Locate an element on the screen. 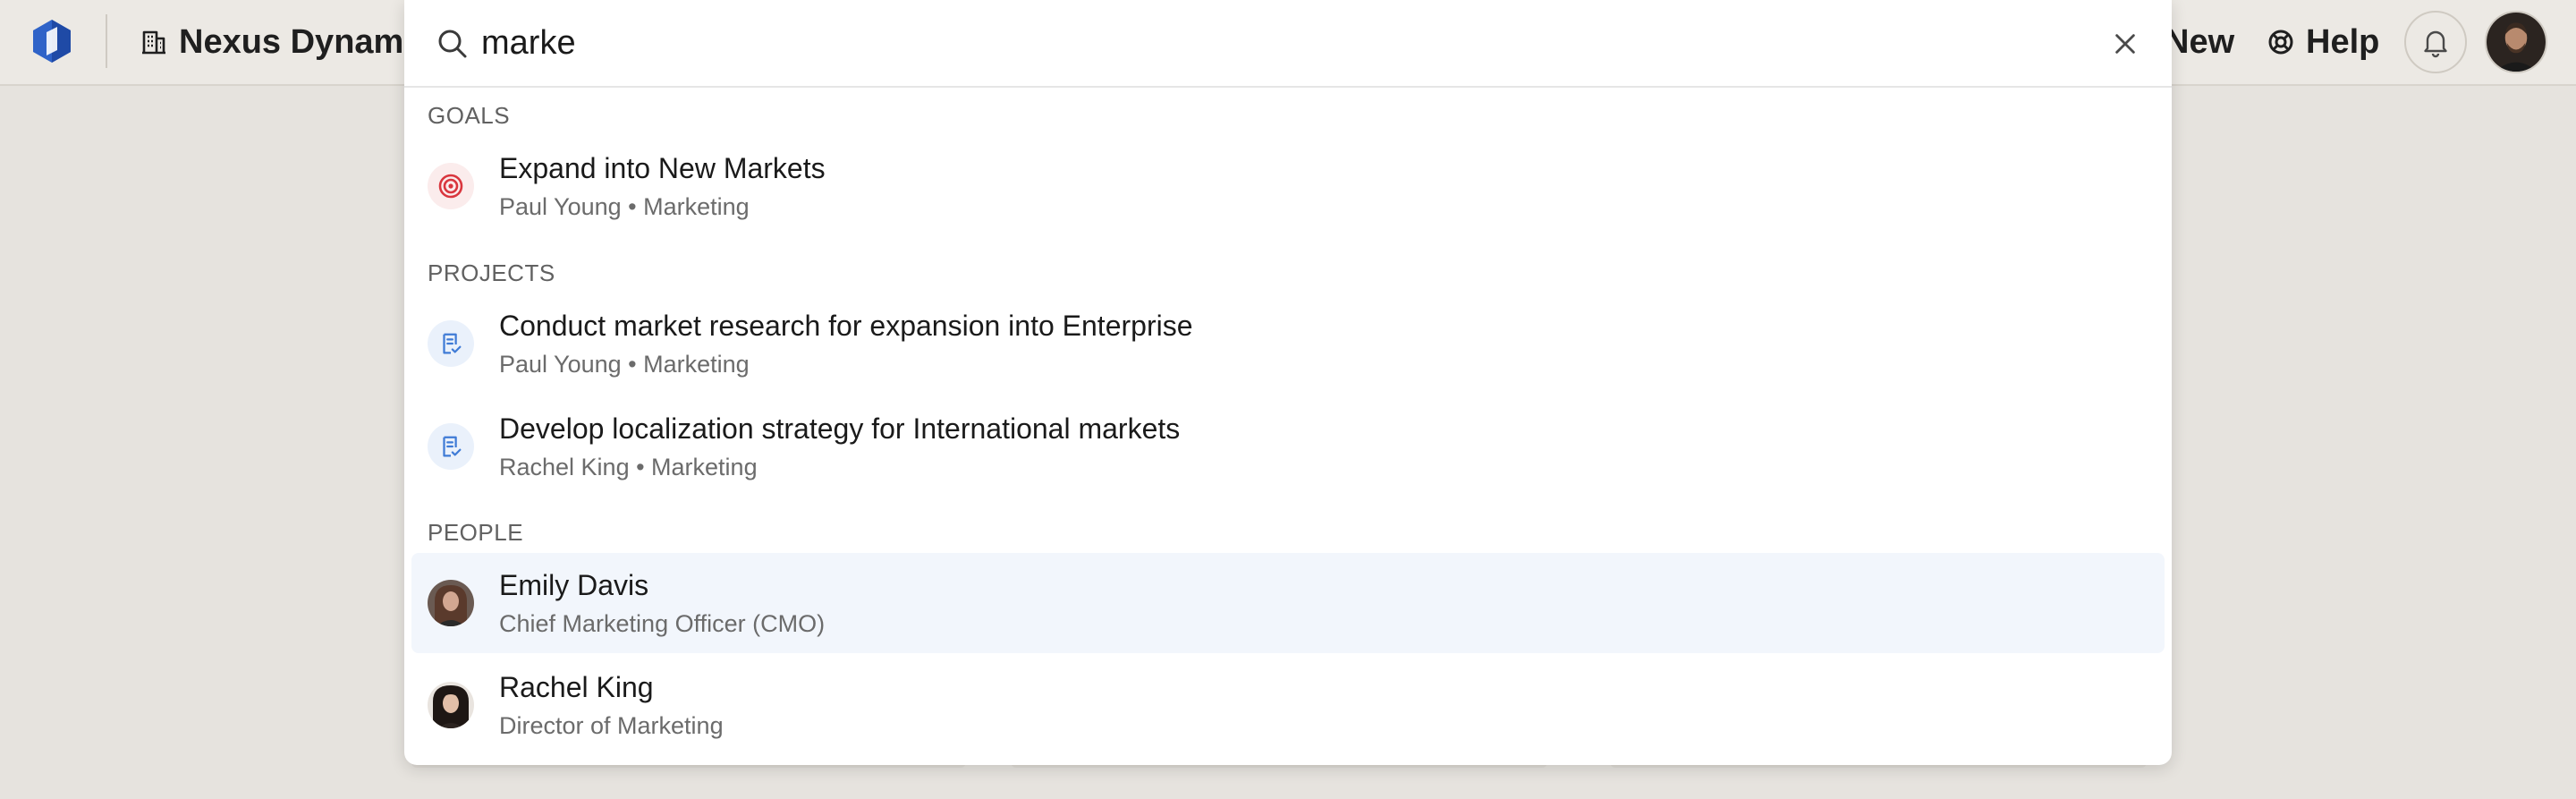  user-avatar is located at coordinates (2516, 42).